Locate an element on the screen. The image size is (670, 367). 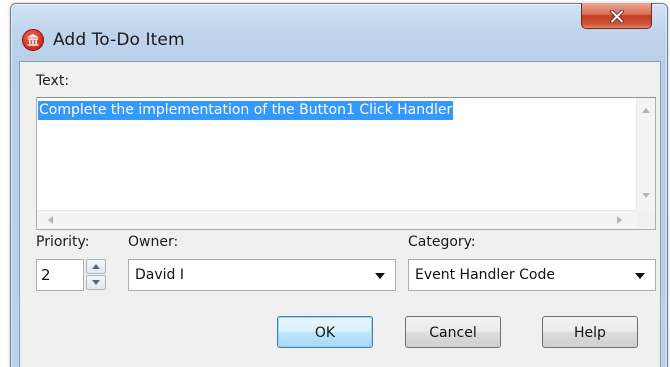
owner-combo: David I is located at coordinates (262, 275).